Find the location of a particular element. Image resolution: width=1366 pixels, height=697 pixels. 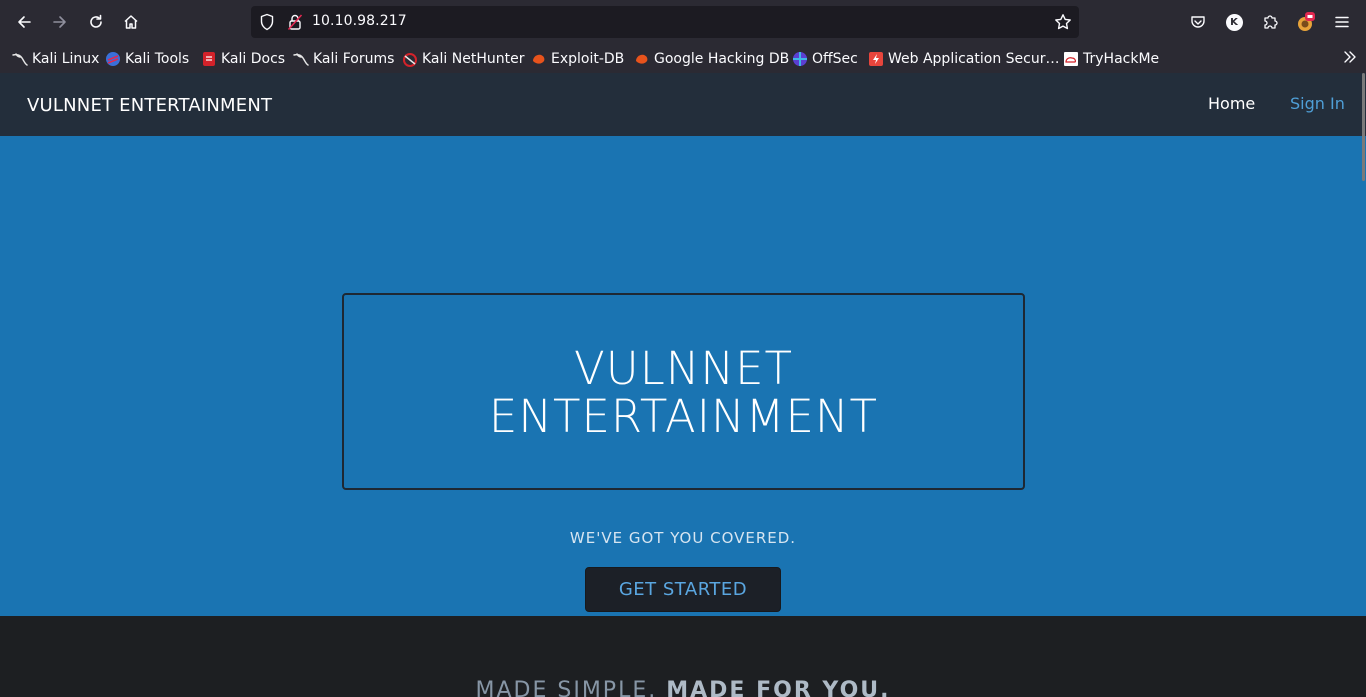

bookmark-kali-linux: Kali Linux is located at coordinates (55, 59).